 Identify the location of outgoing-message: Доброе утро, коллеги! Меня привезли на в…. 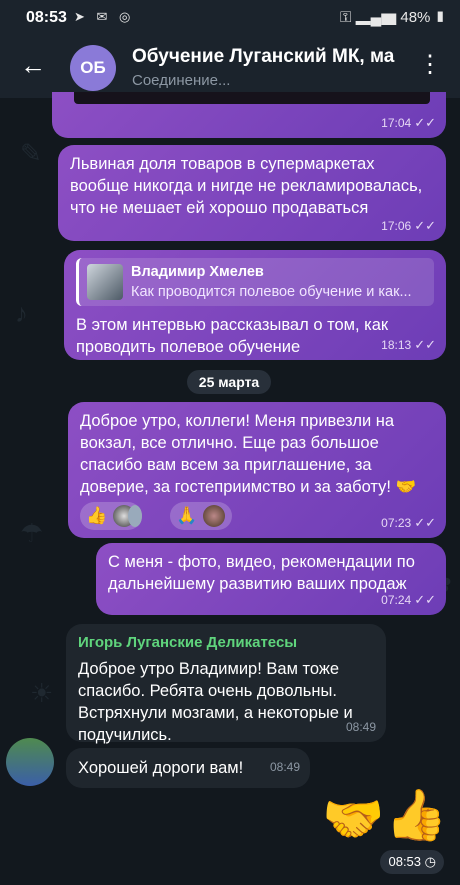
(257, 470).